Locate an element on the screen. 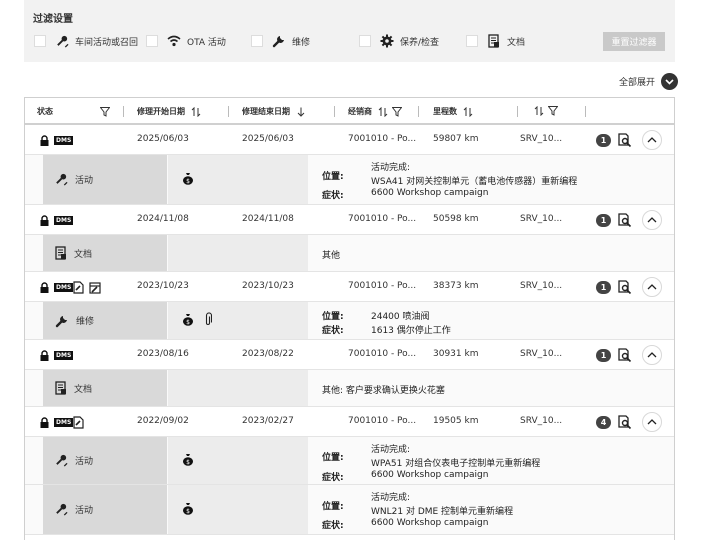  wifi-icon is located at coordinates (174, 41).